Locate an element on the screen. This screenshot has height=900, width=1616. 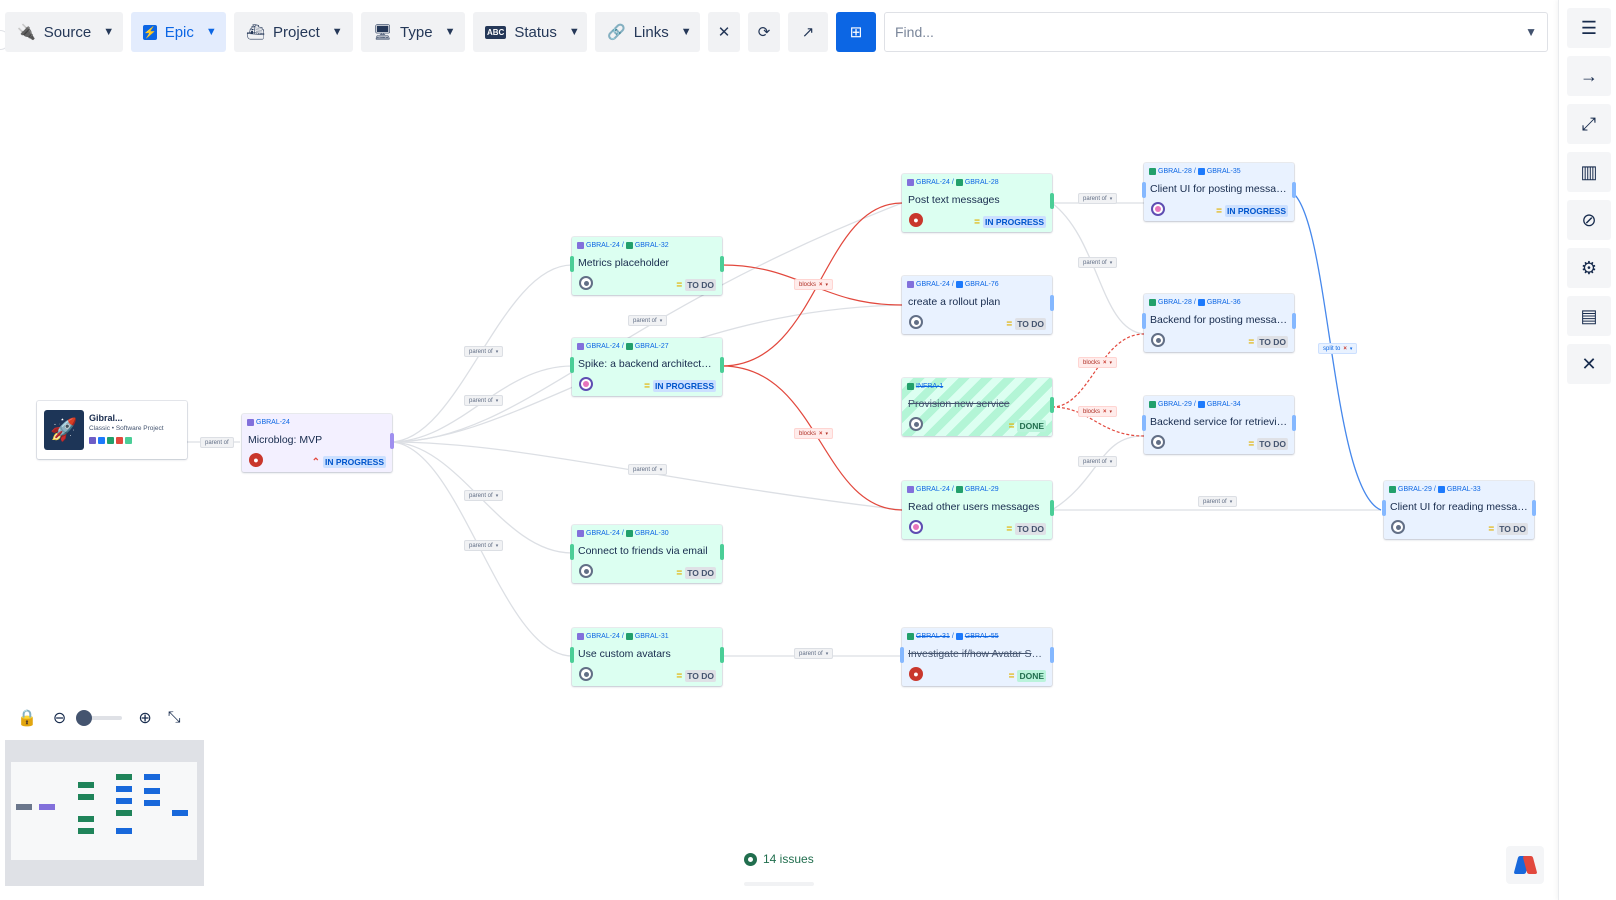
close-panel-button: ✕ is located at coordinates (1589, 364).